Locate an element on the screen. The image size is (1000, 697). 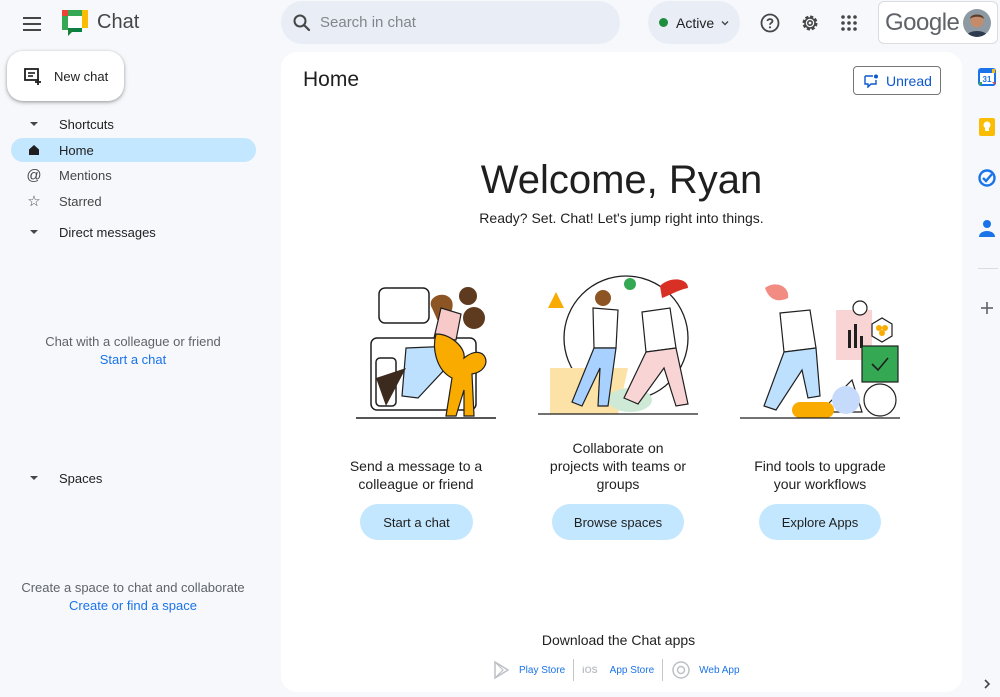
calendar-icon: 31 is located at coordinates (987, 77).